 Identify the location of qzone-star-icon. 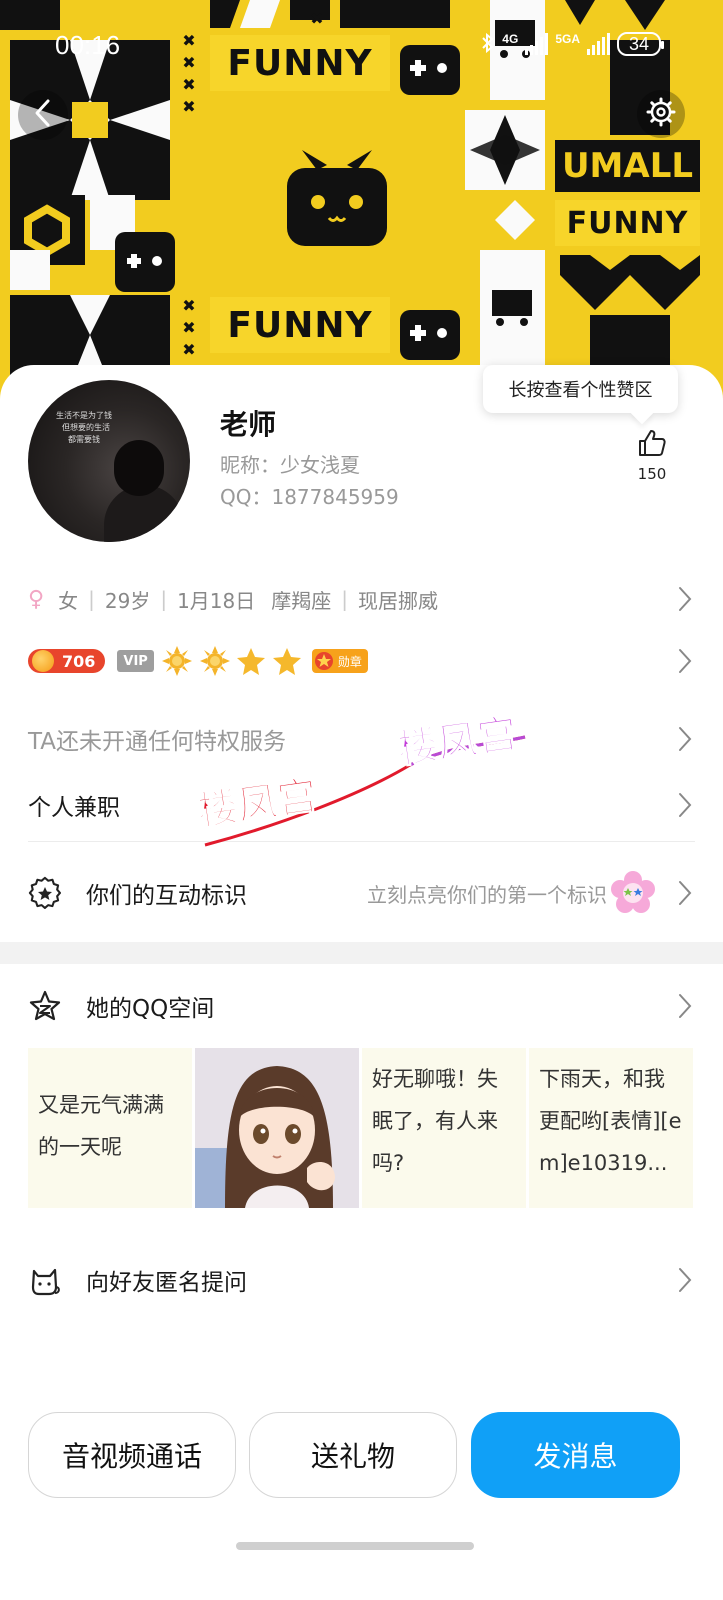
(45, 1005).